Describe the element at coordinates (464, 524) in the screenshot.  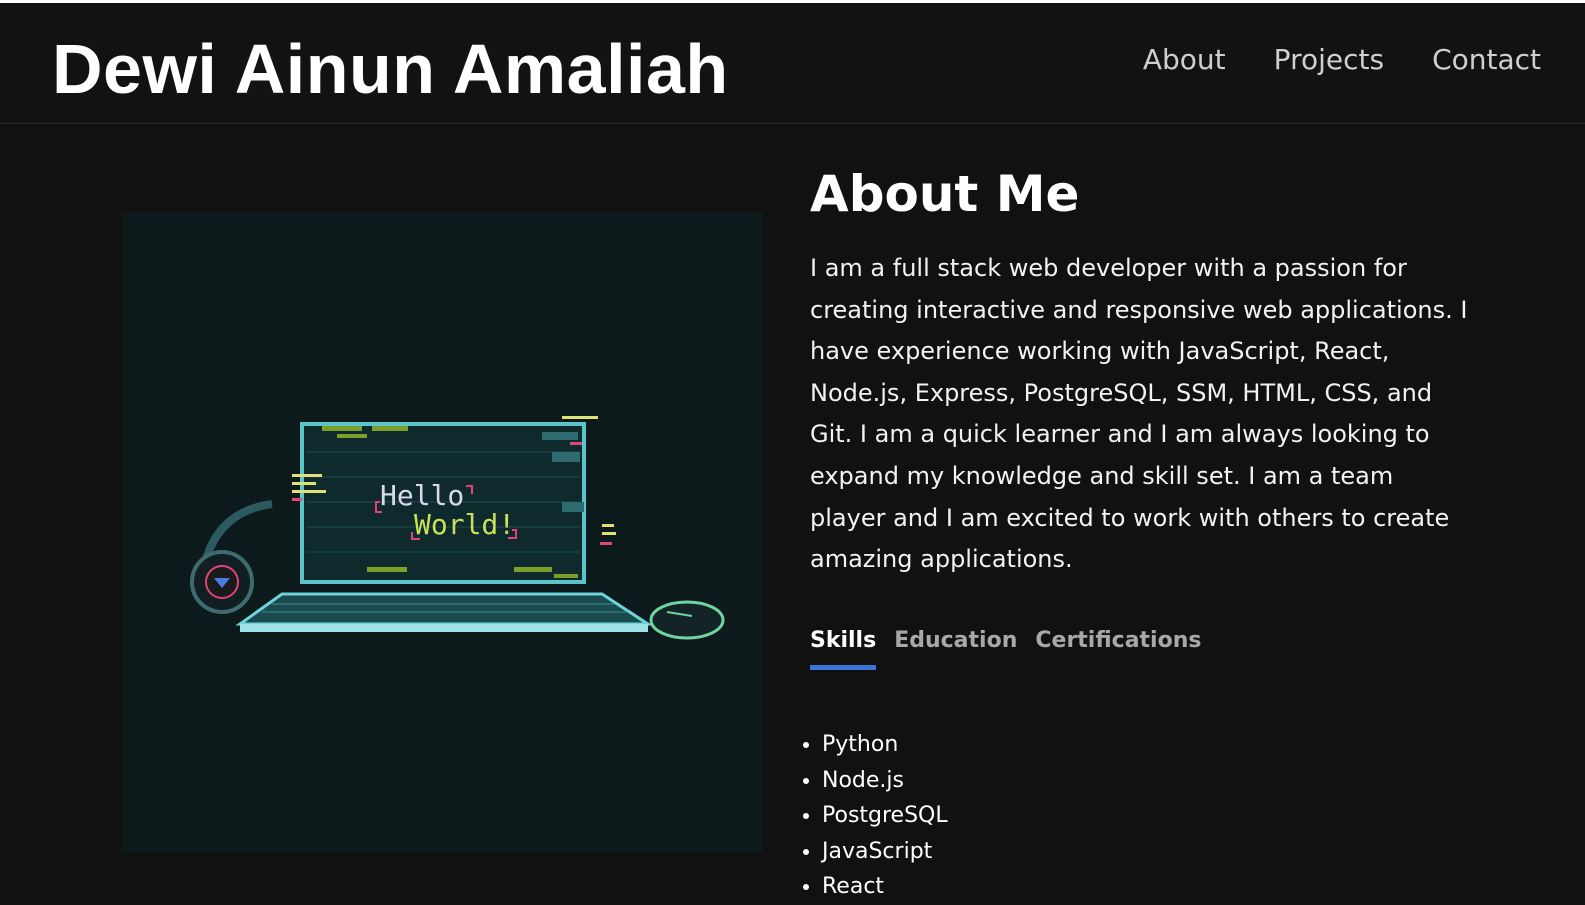
I see `screen-text-world: World!` at that location.